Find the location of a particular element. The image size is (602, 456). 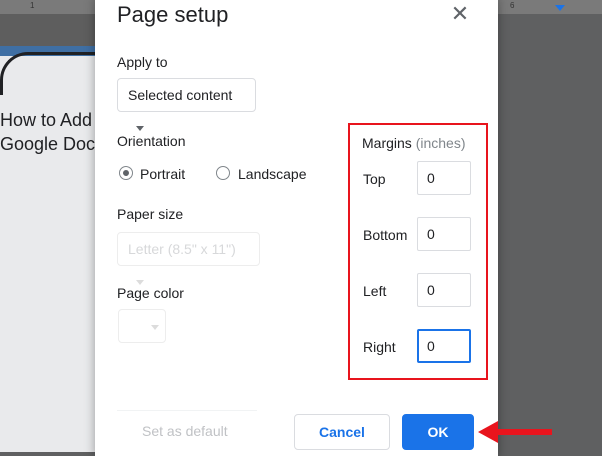

set-as-default-button: Set as default is located at coordinates (185, 431).